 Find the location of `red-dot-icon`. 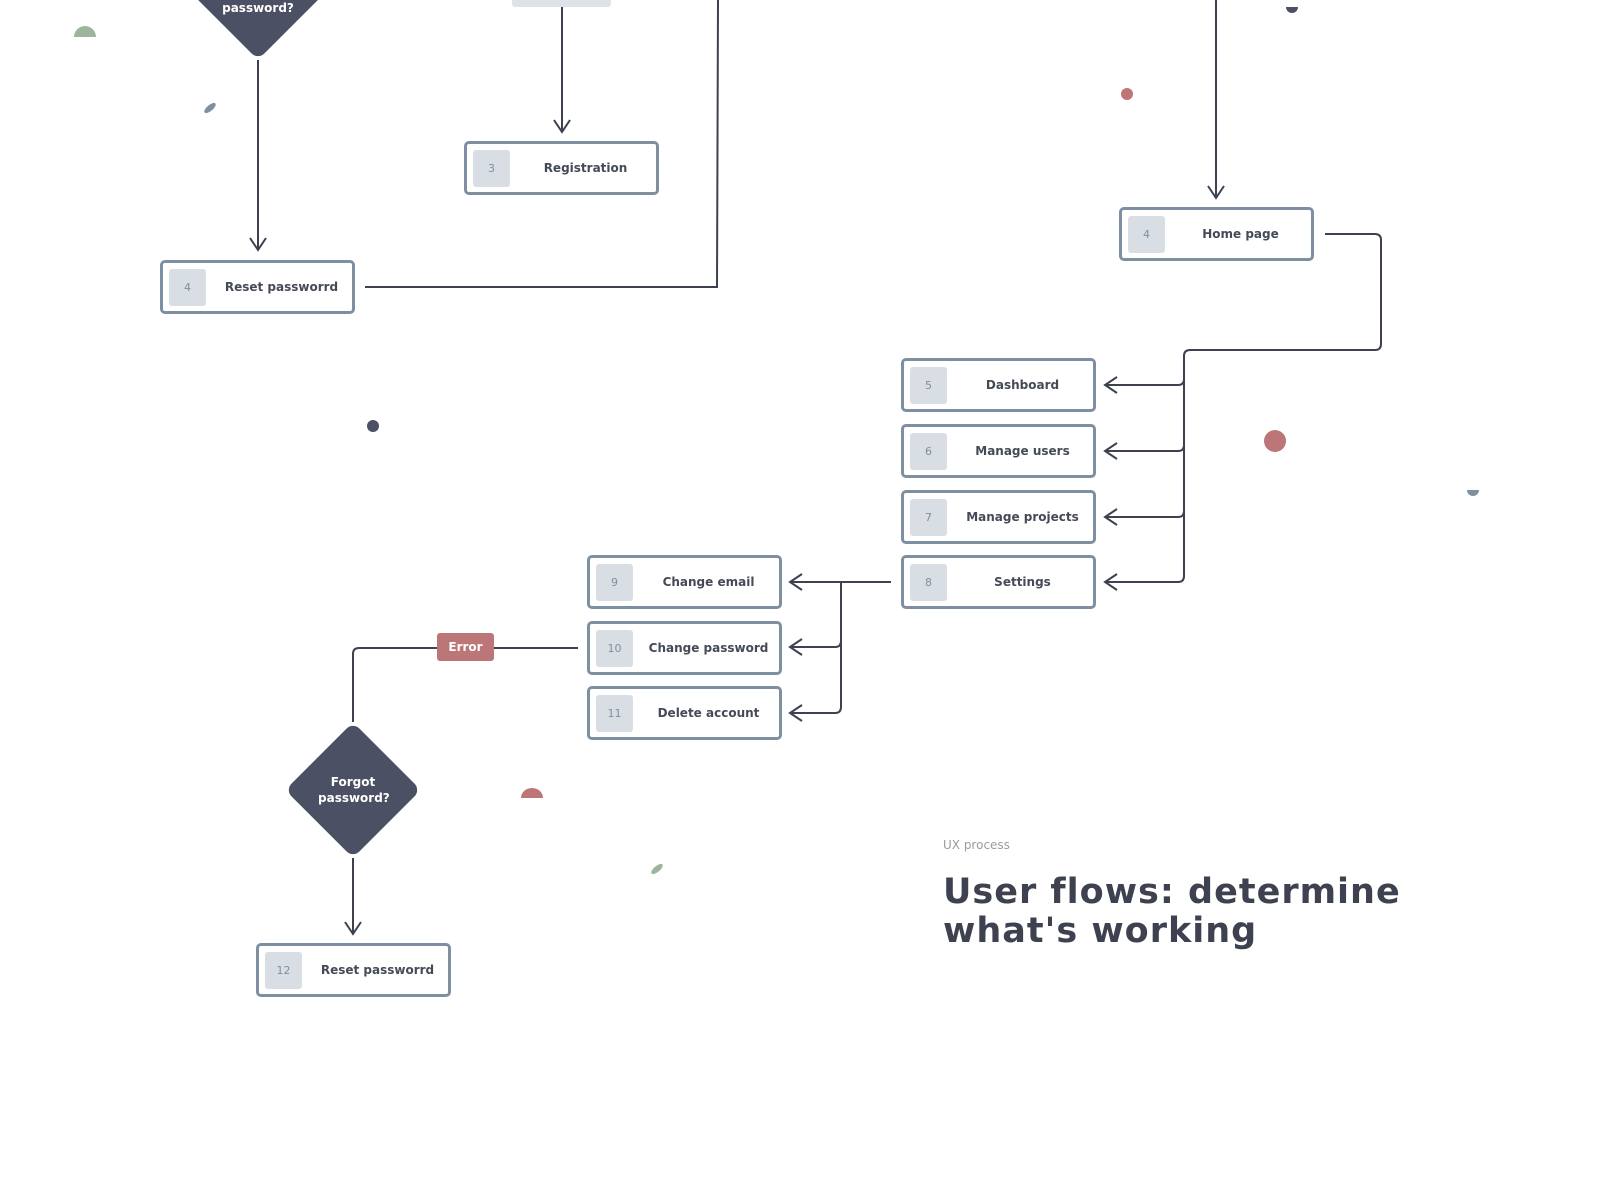

red-dot-icon is located at coordinates (1127, 94).